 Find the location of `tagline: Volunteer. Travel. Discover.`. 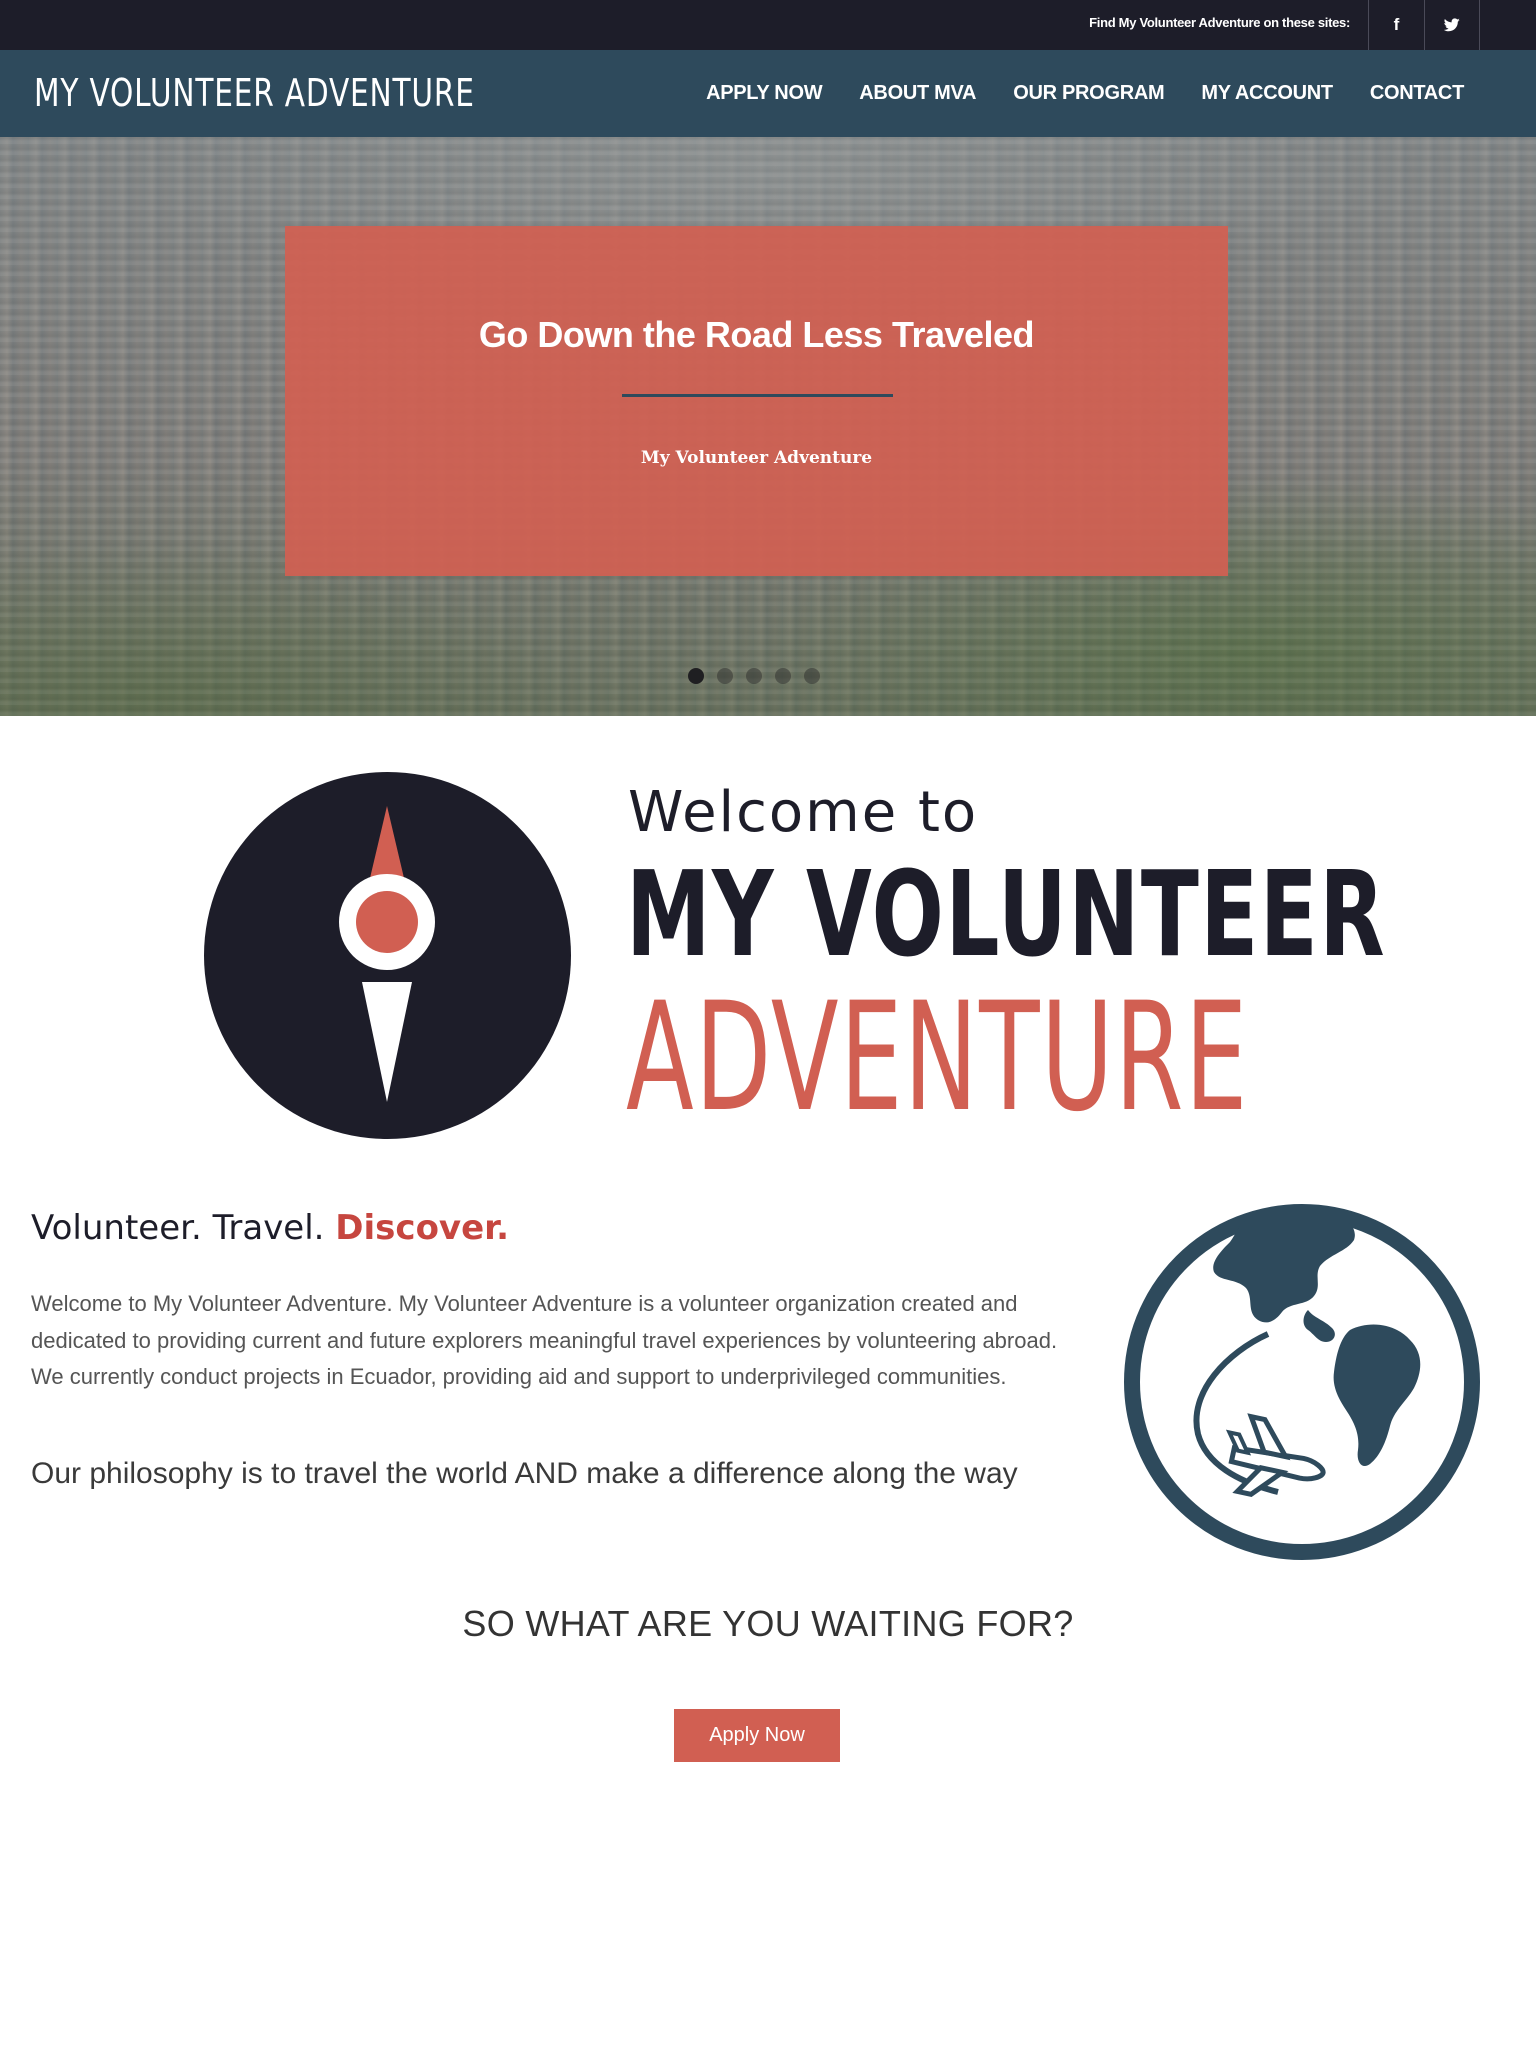

tagline: Volunteer. Travel. Discover. is located at coordinates (270, 1228).